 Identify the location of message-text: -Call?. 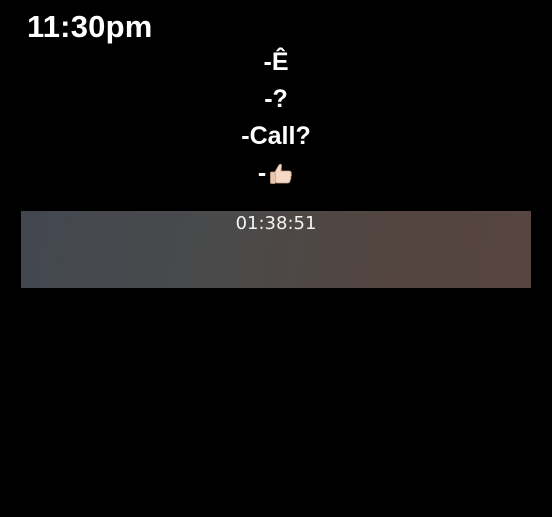
(276, 136).